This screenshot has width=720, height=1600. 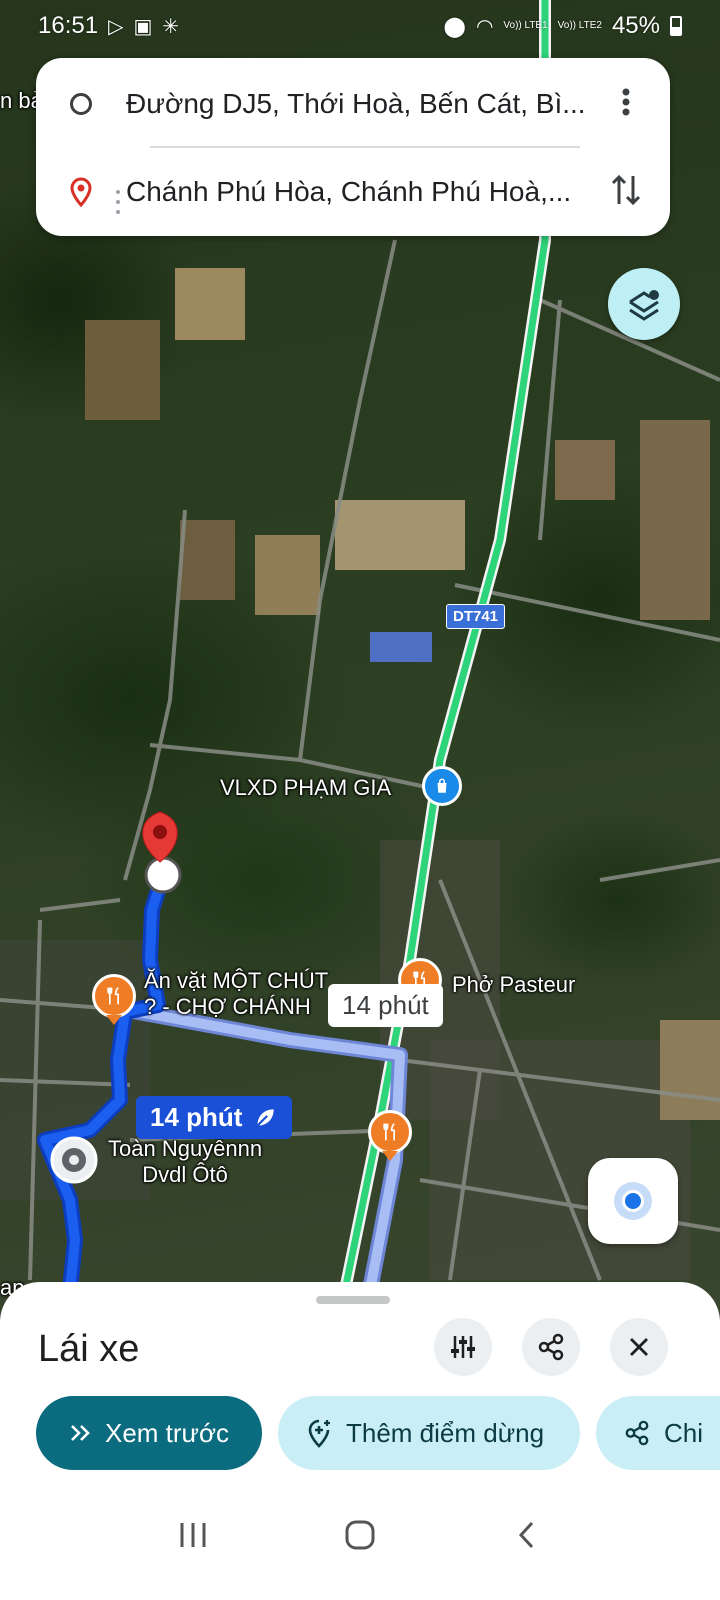 I want to click on preview-button: Xem trước, so click(x=149, y=1433).